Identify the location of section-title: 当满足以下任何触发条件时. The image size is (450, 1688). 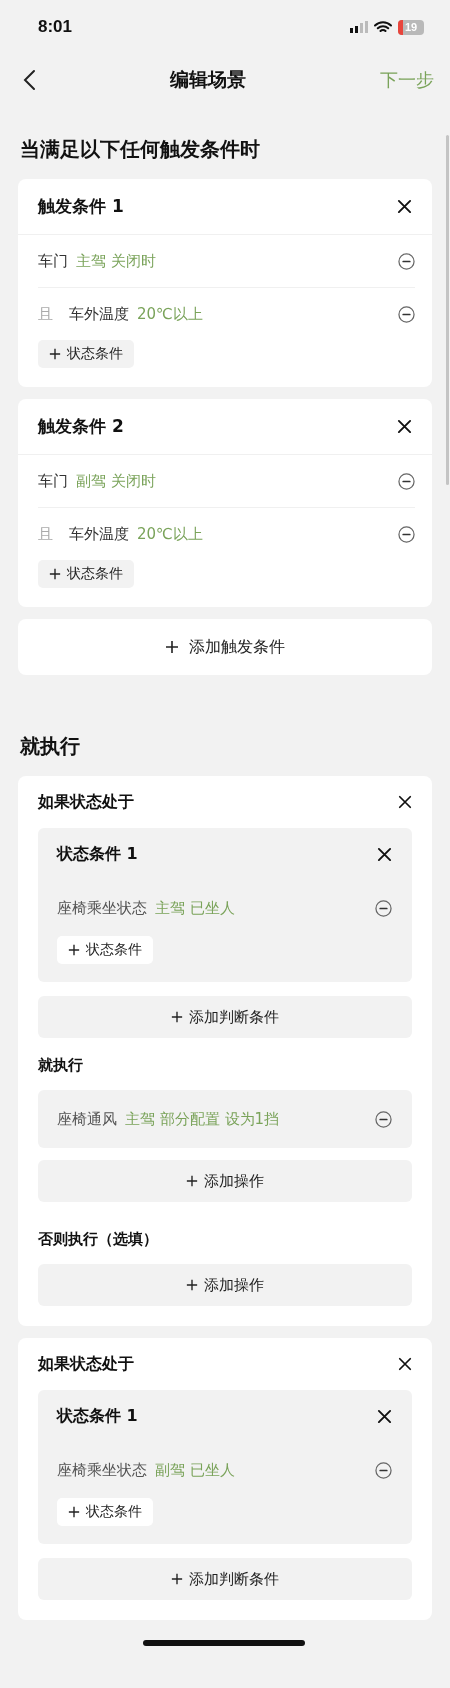
(140, 149).